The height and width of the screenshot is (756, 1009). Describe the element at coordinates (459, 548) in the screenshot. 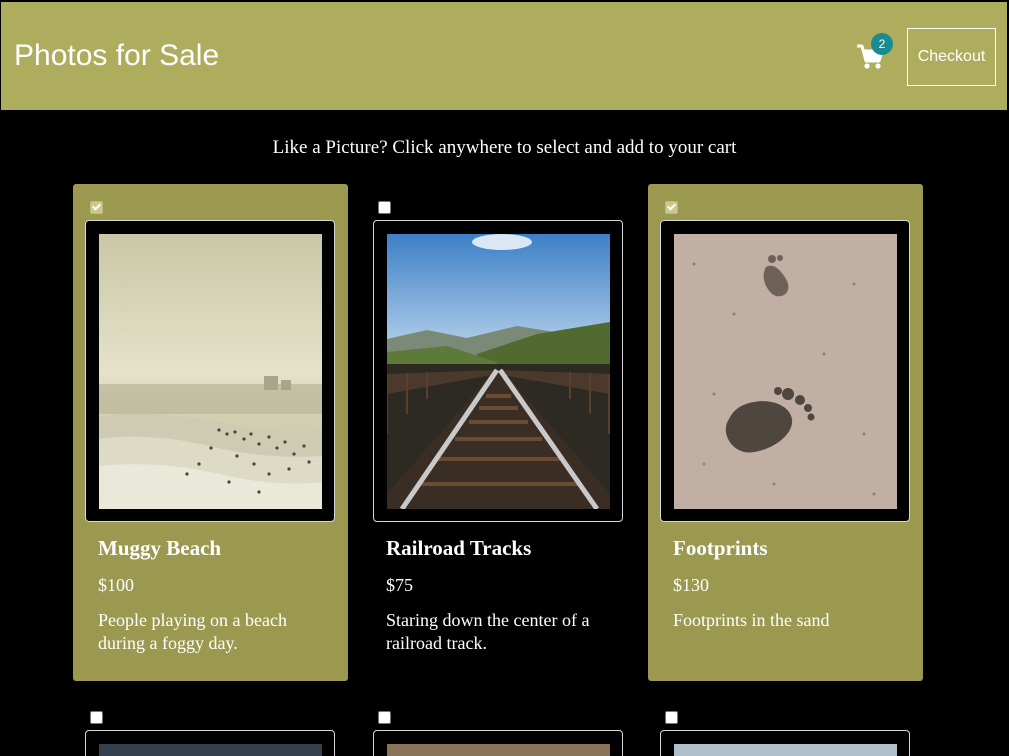

I see `card-title: Railroad Tracks` at that location.